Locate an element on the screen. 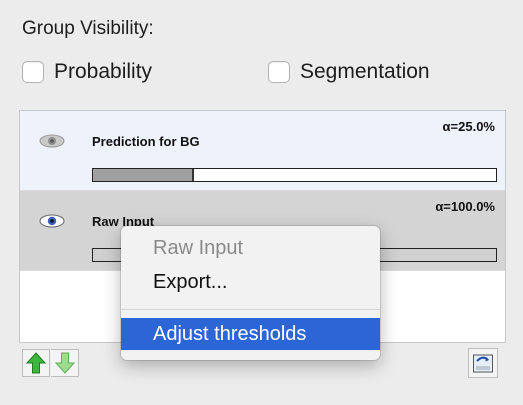 This screenshot has width=523, height=405. segmentation-label: Segmentation is located at coordinates (365, 71).